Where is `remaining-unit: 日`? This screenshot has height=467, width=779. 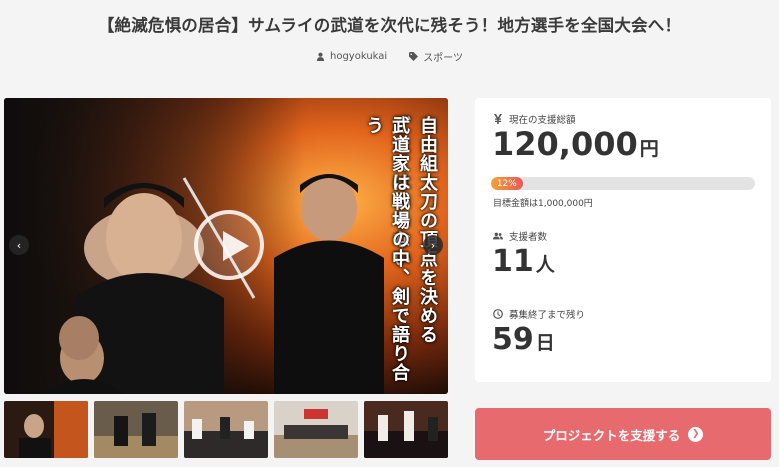 remaining-unit: 日 is located at coordinates (545, 343).